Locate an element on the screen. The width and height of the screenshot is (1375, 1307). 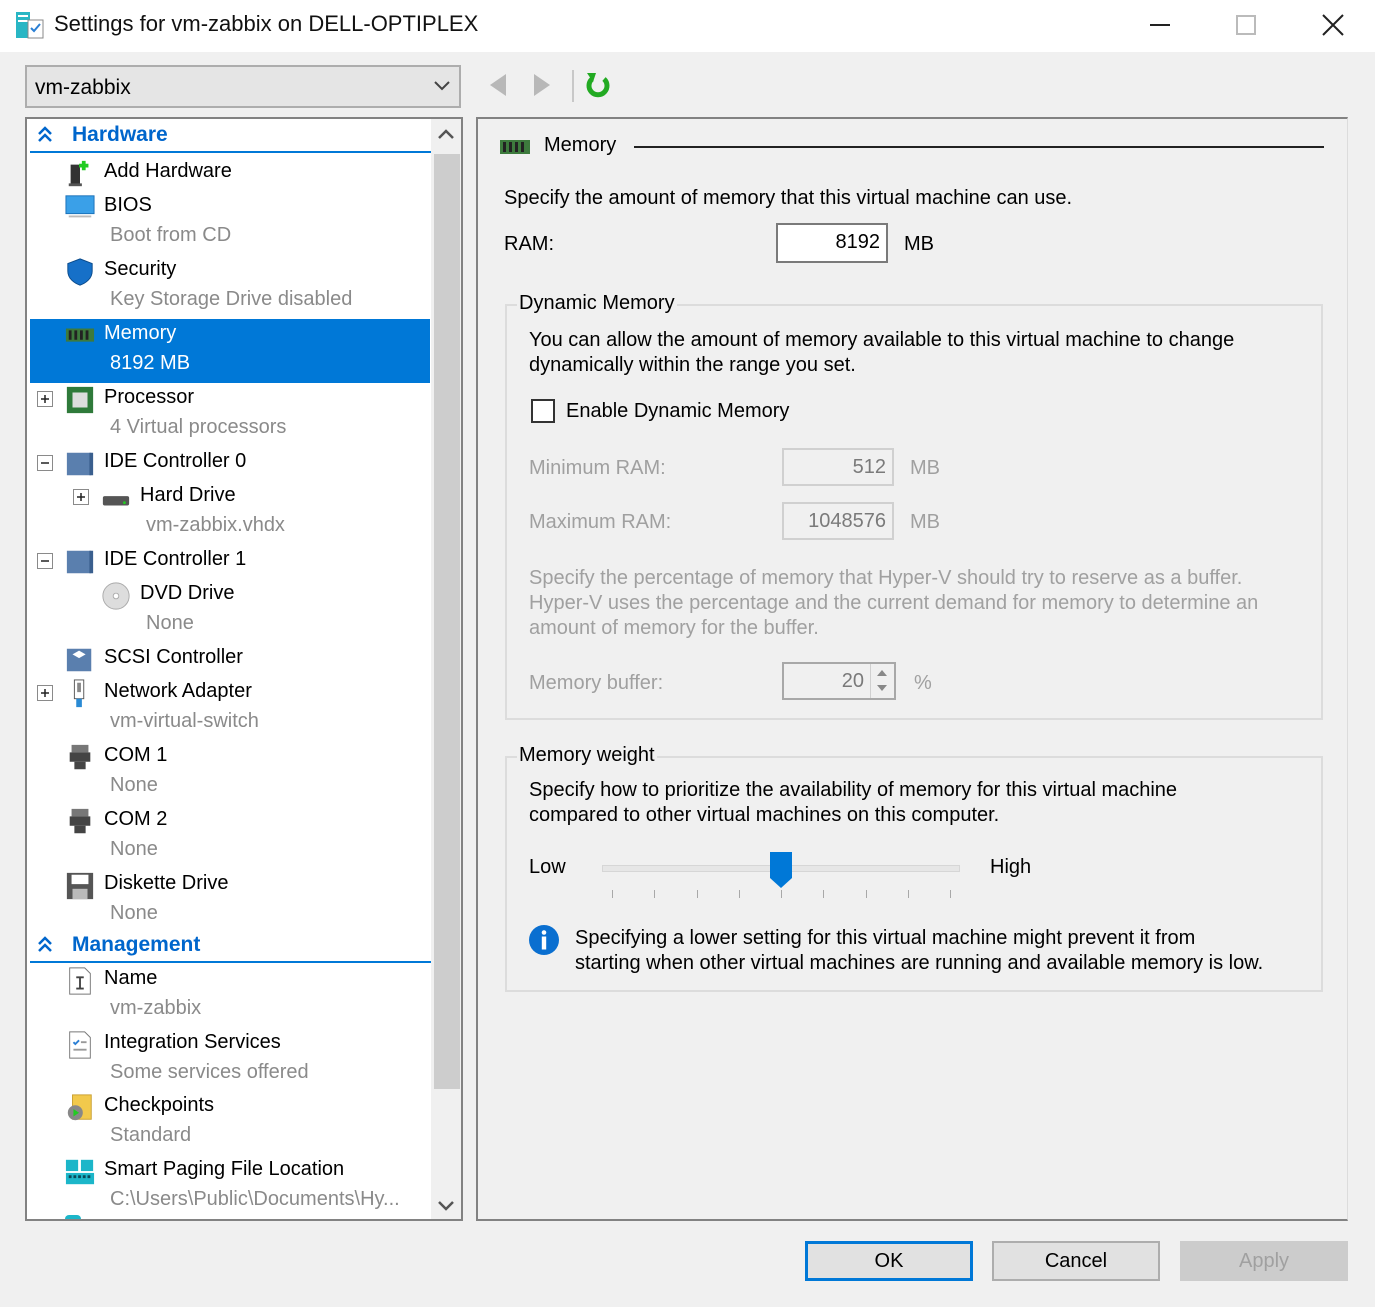
tree-section-label: Management is located at coordinates (136, 944).